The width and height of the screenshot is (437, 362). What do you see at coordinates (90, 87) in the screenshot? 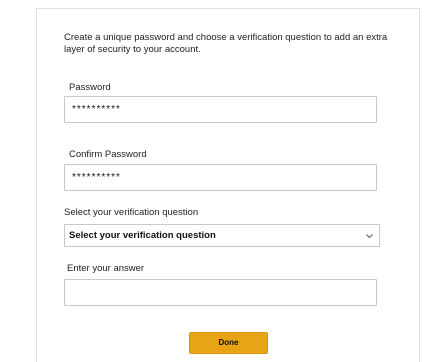
I see `password-label: Password` at bounding box center [90, 87].